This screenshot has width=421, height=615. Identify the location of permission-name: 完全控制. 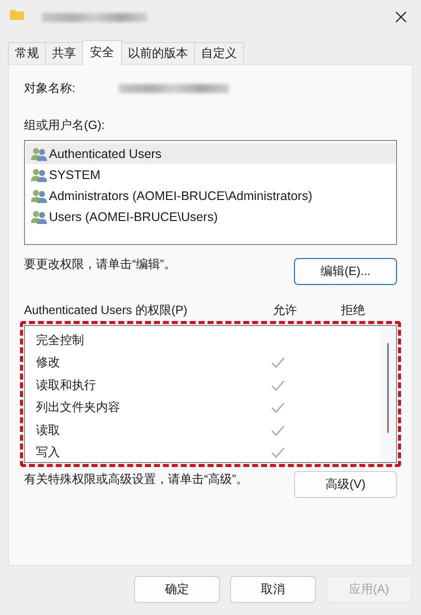
(60, 340).